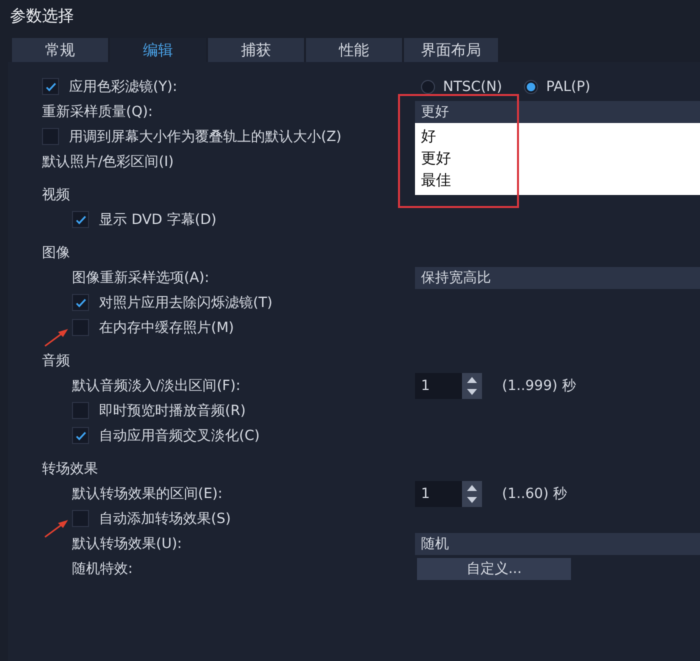 The height and width of the screenshot is (661, 700). I want to click on radio-label: PAL(P), so click(568, 86).